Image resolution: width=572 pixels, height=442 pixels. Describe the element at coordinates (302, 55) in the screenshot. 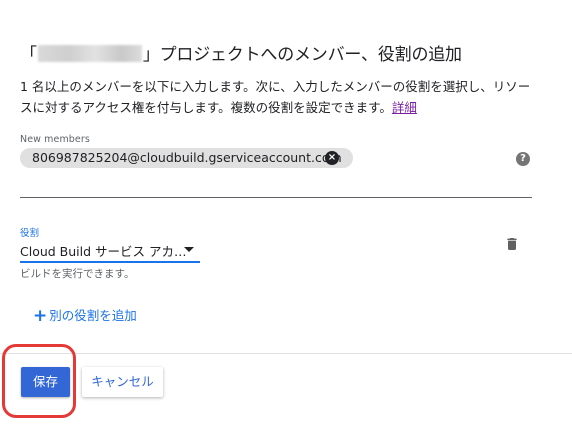

I see `title-text: 」プロジェクトへのメンバー、役割の追加` at that location.